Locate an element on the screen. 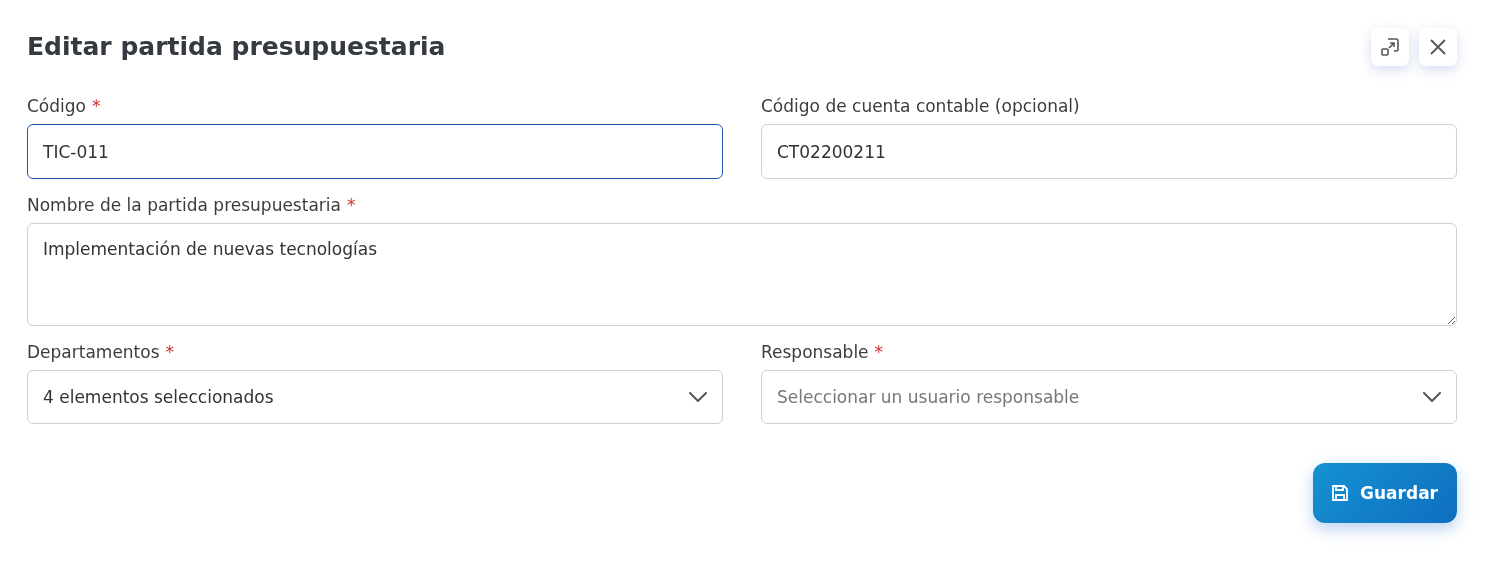 Image resolution: width=1485 pixels, height=579 pixels. close-button is located at coordinates (1438, 47).